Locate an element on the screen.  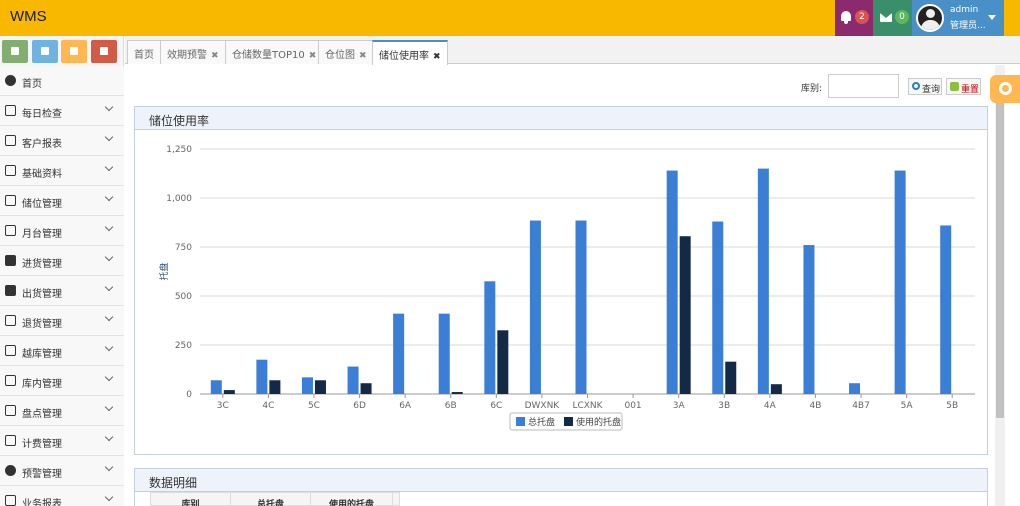
tab-location-map: 仓位图 ✖ is located at coordinates (346, 52).